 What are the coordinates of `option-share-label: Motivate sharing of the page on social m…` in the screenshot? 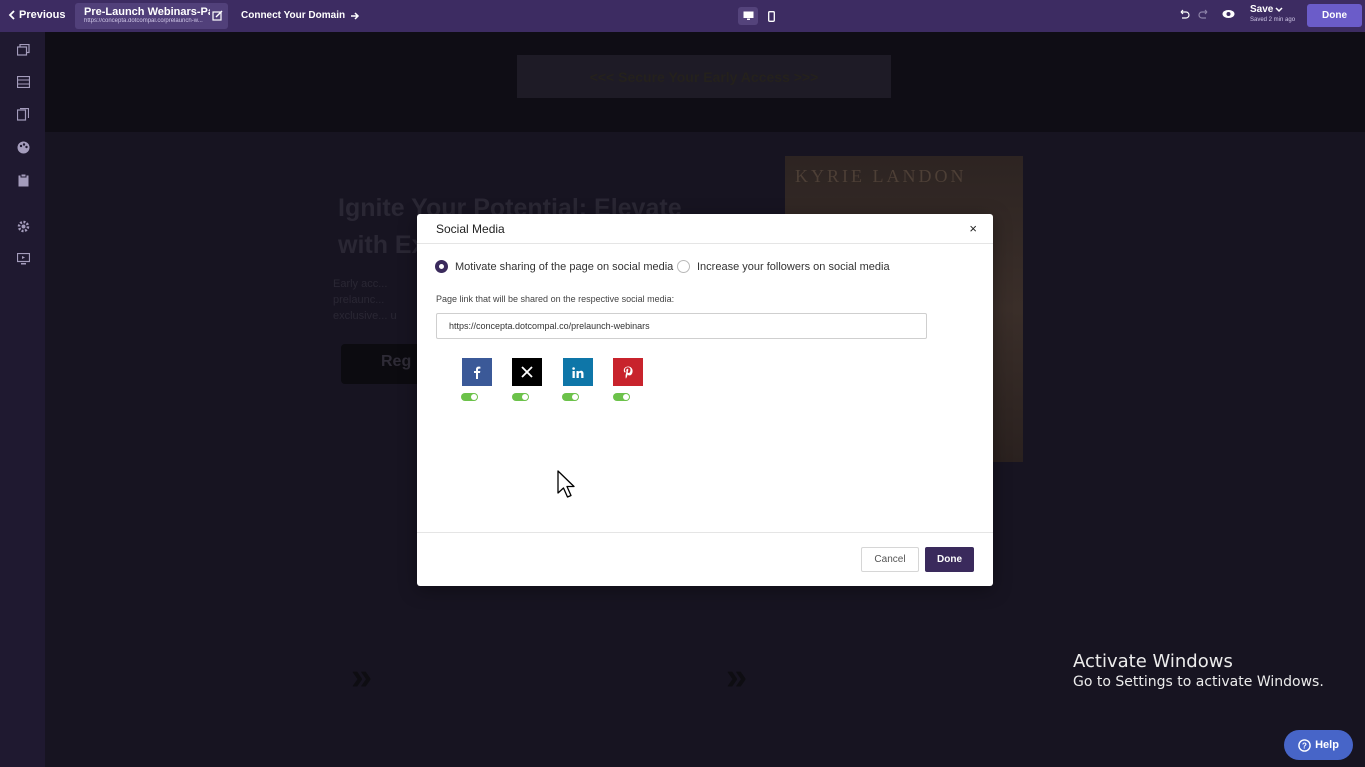 It's located at (564, 266).